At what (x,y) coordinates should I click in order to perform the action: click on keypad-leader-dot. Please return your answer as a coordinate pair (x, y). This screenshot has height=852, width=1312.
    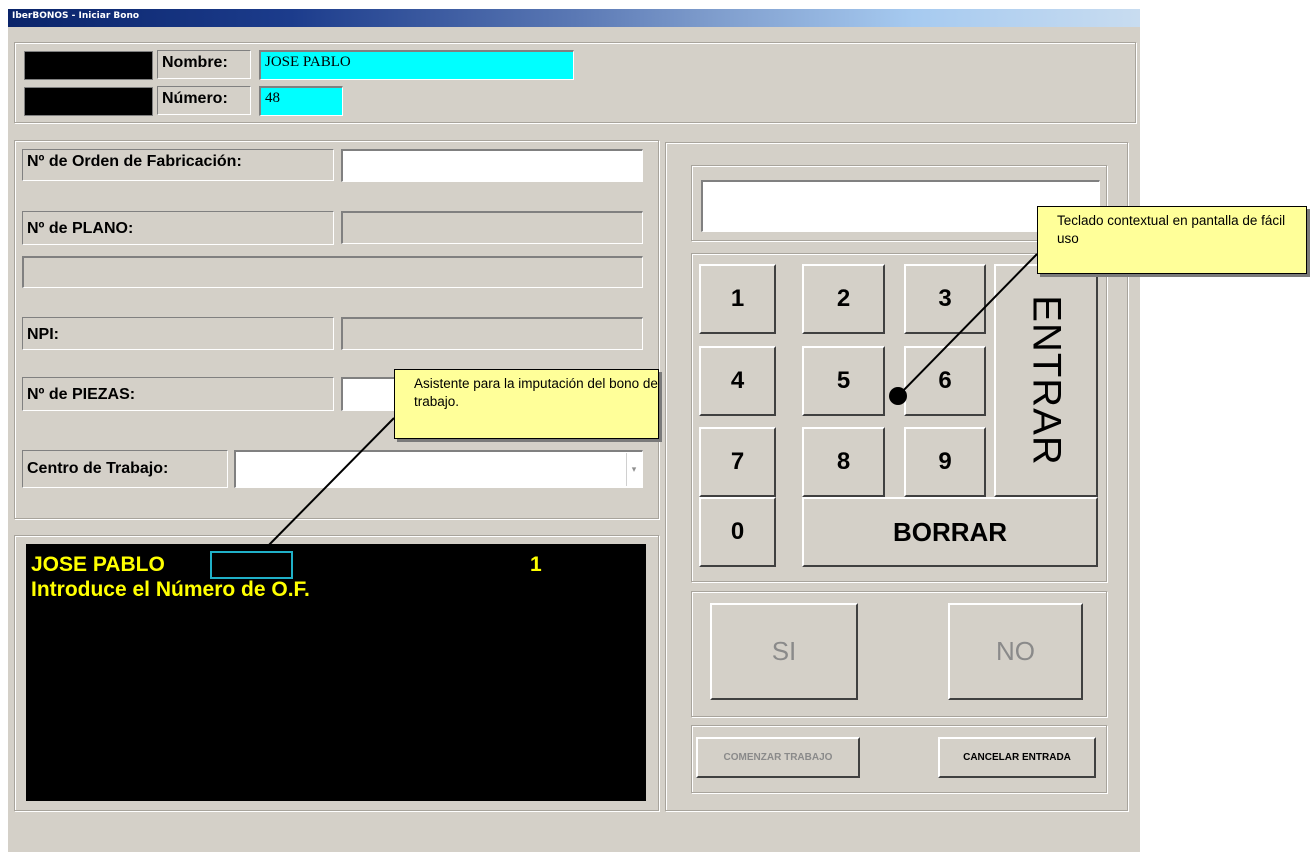
    Looking at the image, I should click on (898, 396).